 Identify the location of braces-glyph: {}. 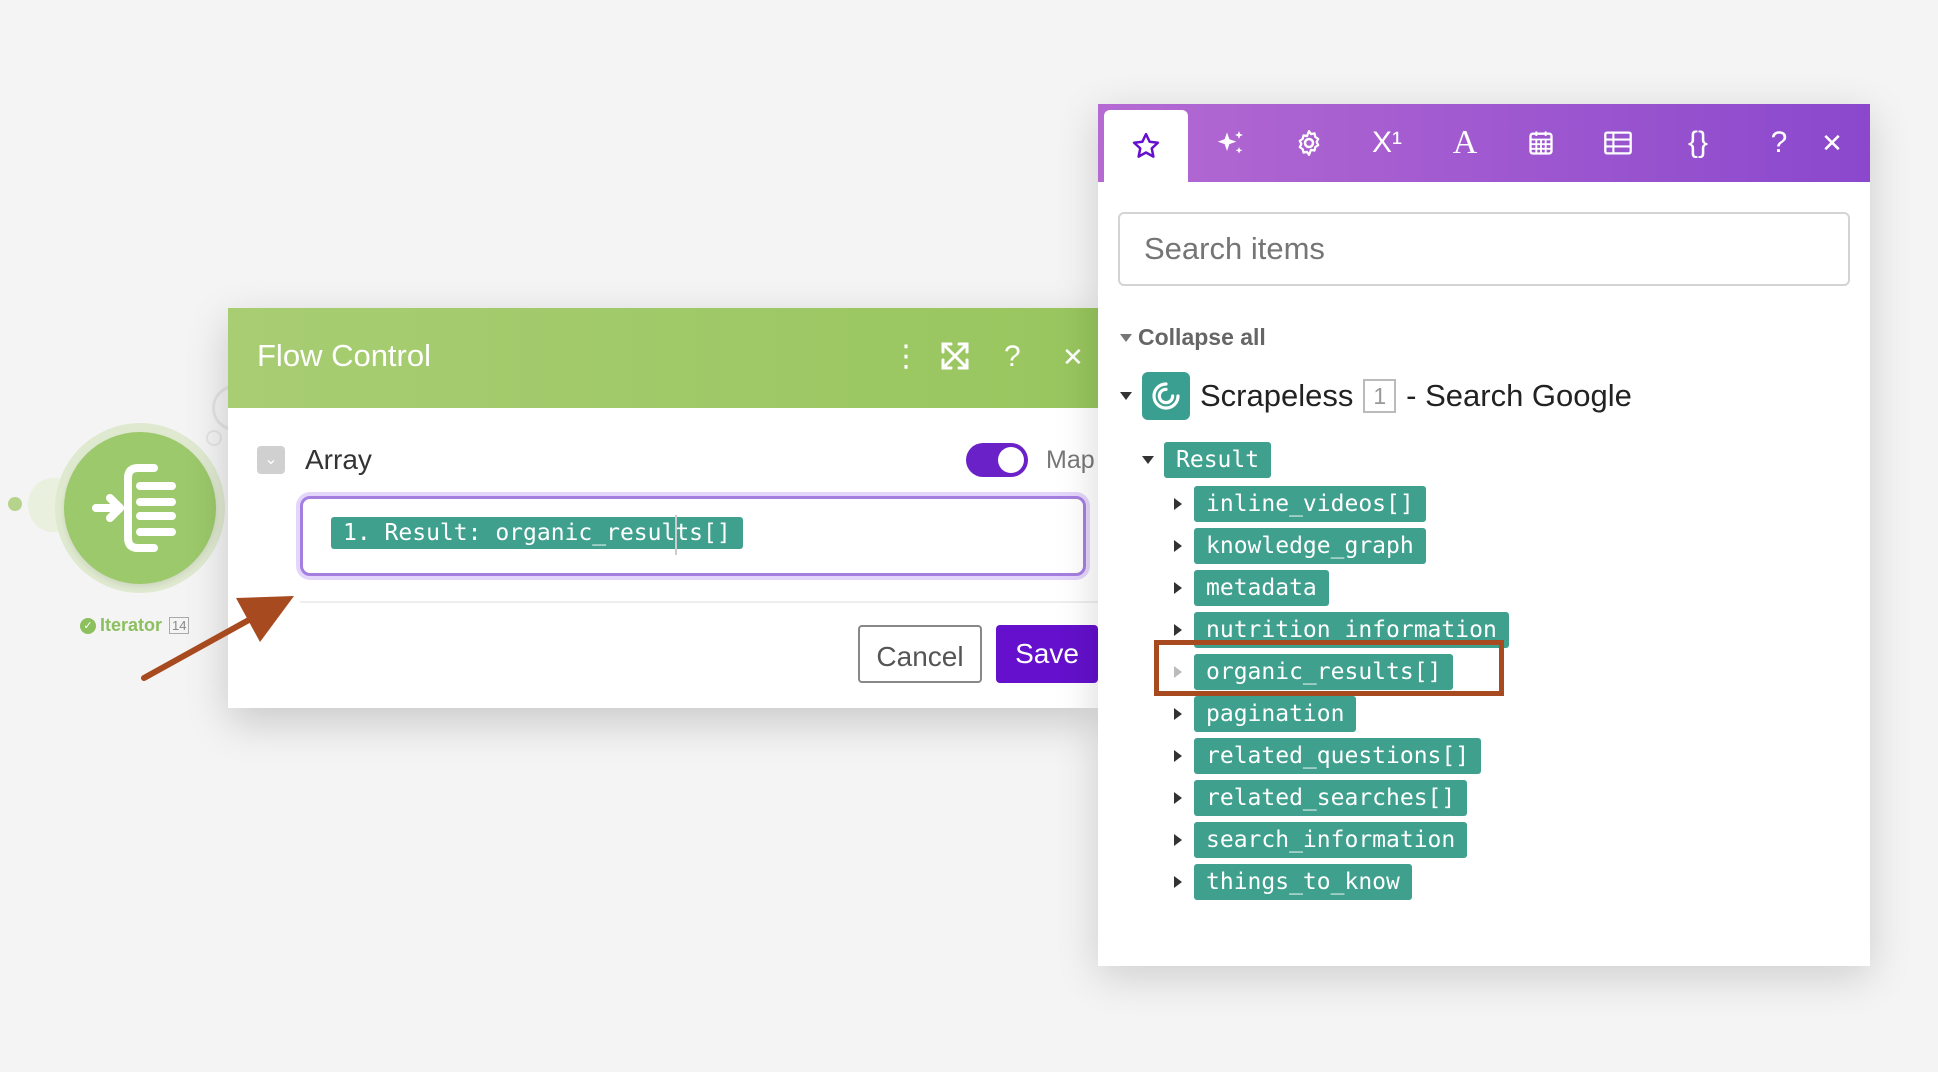
(1698, 142).